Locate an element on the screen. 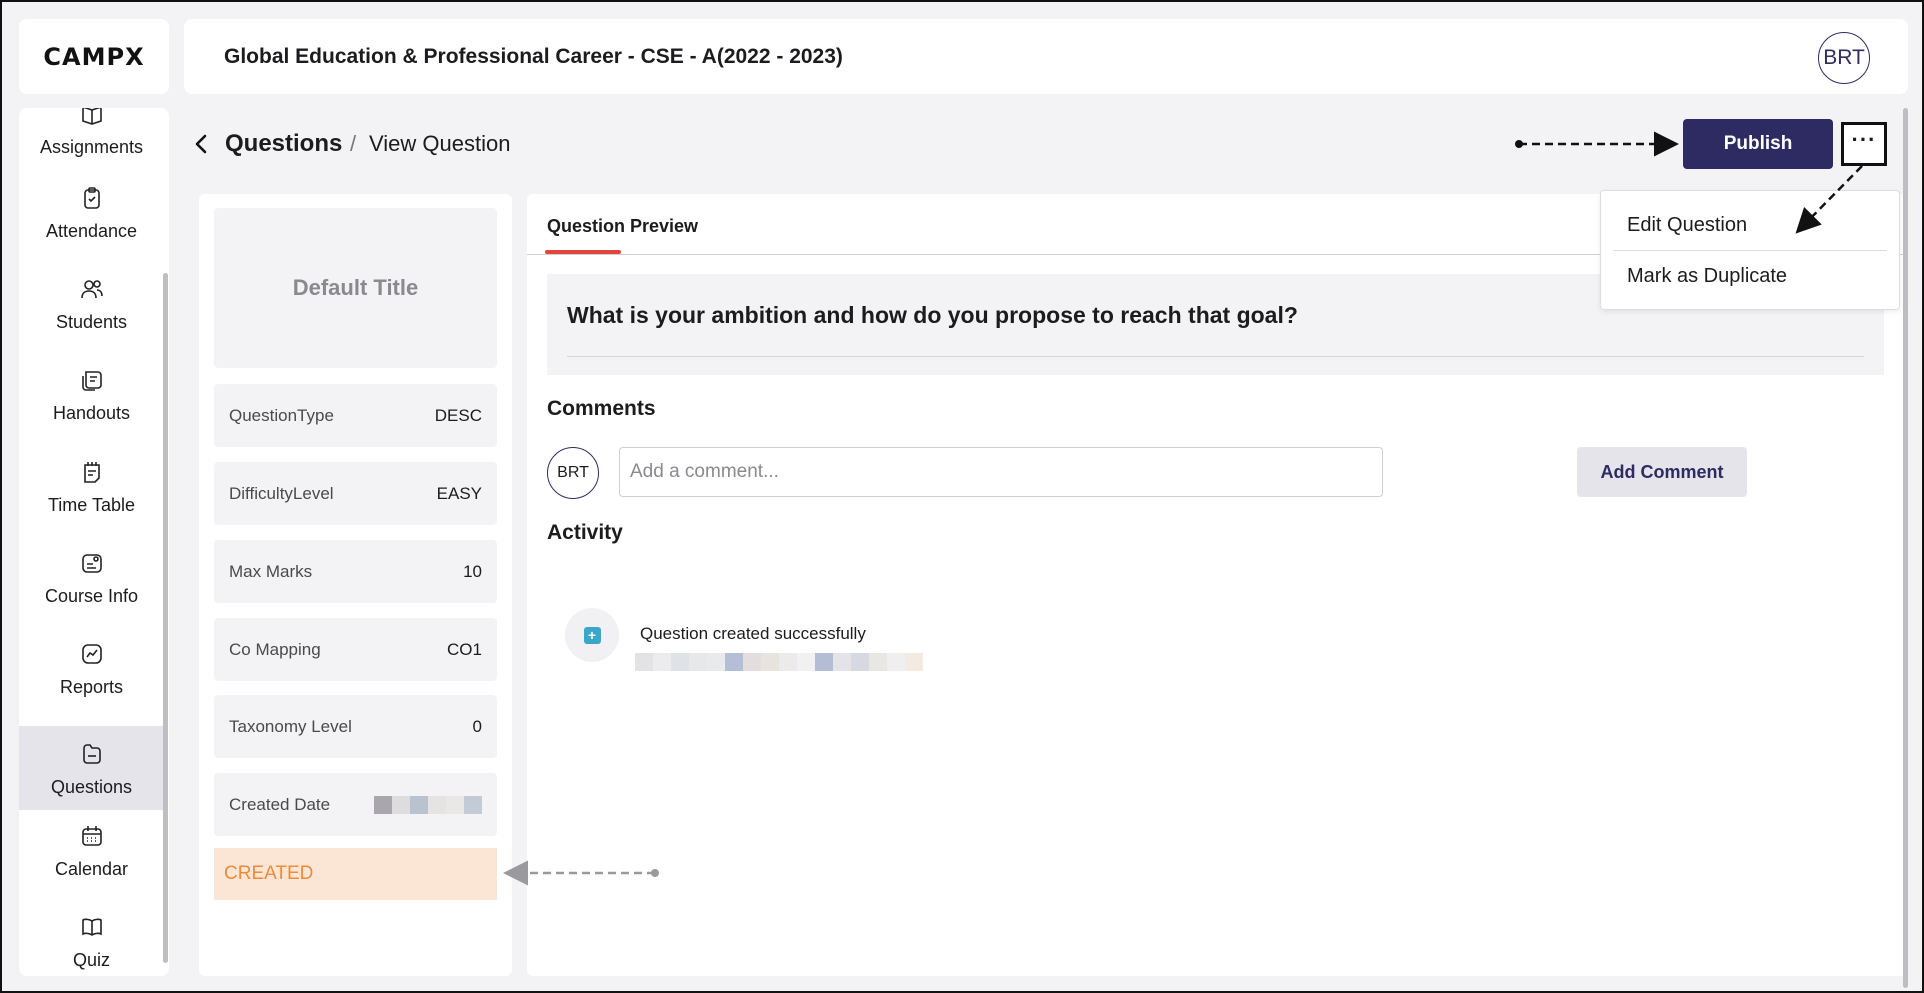  detail-row-co-mapping: Co Mapping CO1 is located at coordinates (355, 649).